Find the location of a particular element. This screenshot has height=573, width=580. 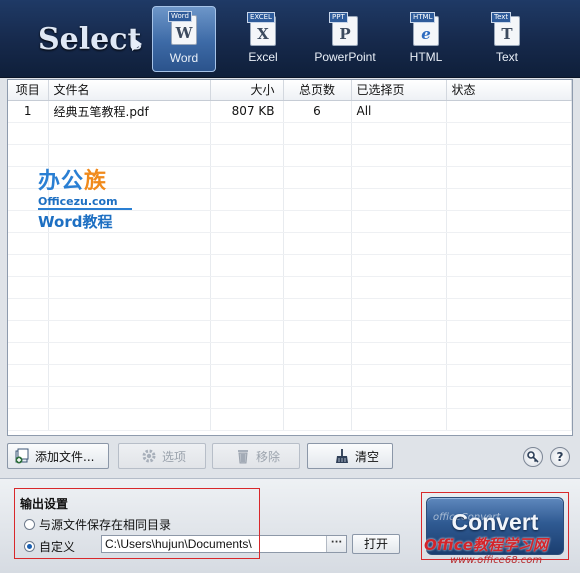

radio-same-directory-label: 与源文件保存在相同目录 is located at coordinates (105, 525).